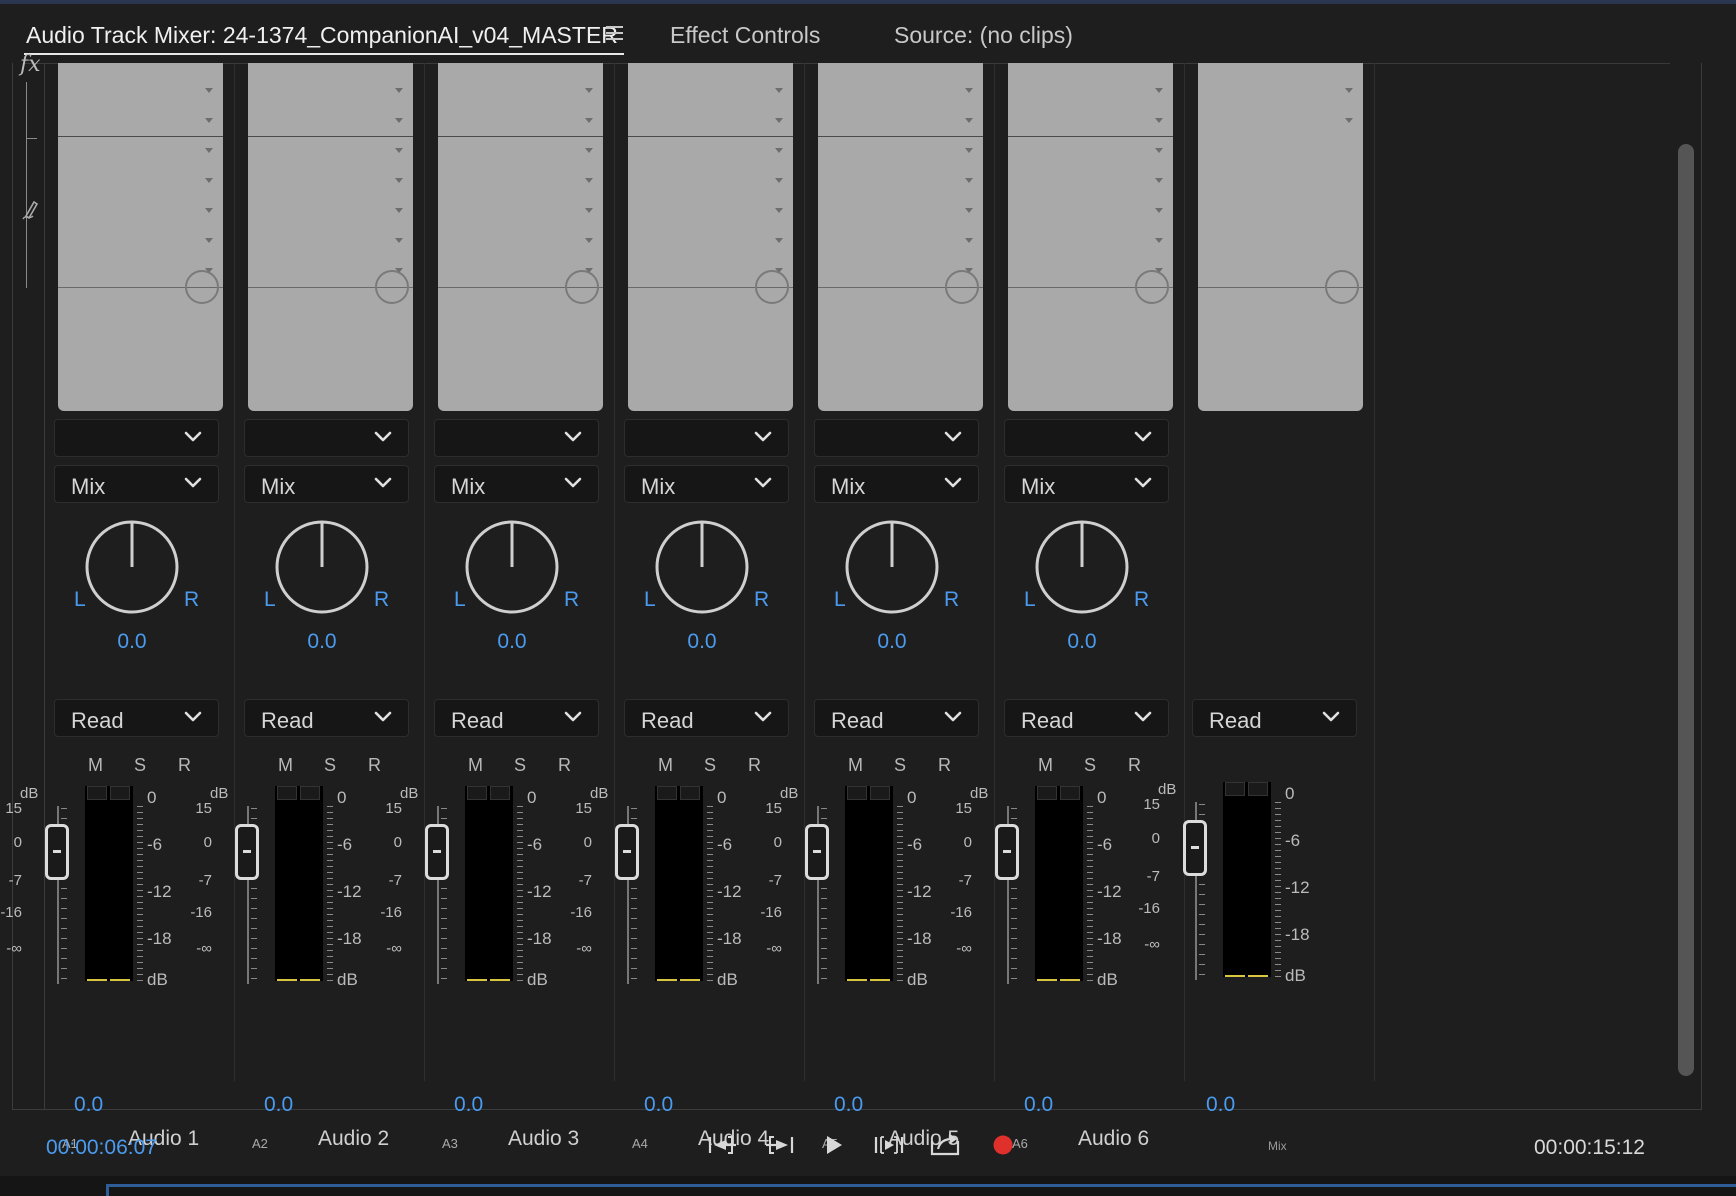  What do you see at coordinates (29, 793) in the screenshot?
I see `fader-scale-label: dB` at bounding box center [29, 793].